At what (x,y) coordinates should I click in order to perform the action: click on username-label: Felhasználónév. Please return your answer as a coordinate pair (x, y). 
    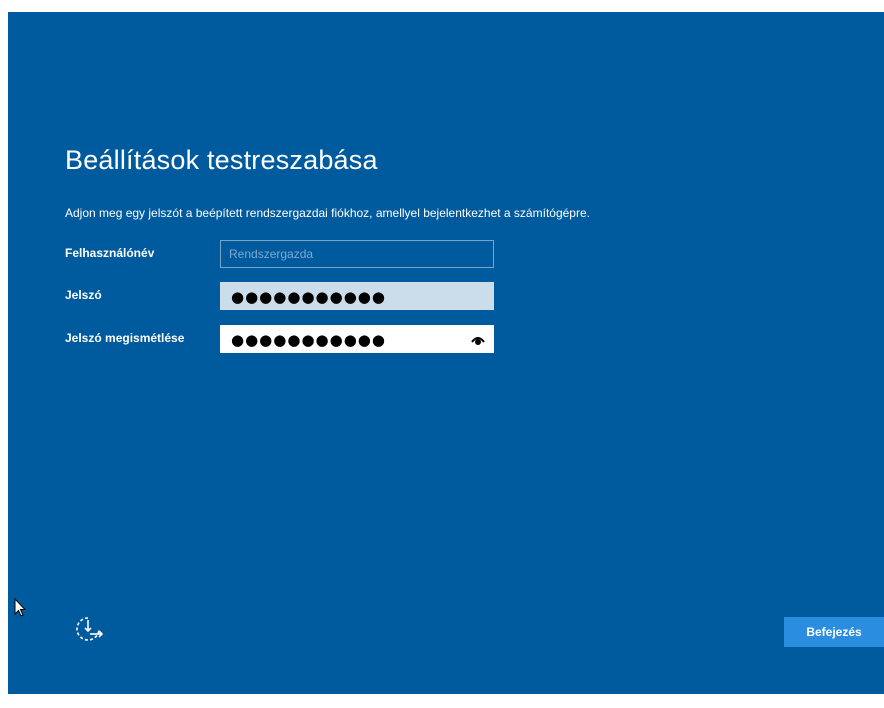
    Looking at the image, I should click on (110, 253).